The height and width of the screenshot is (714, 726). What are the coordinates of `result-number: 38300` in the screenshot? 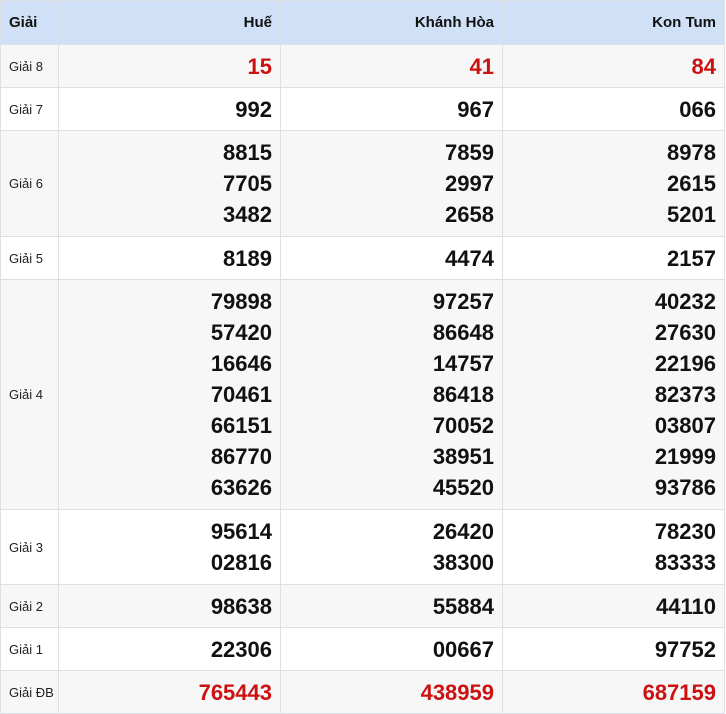 It's located at (463, 562).